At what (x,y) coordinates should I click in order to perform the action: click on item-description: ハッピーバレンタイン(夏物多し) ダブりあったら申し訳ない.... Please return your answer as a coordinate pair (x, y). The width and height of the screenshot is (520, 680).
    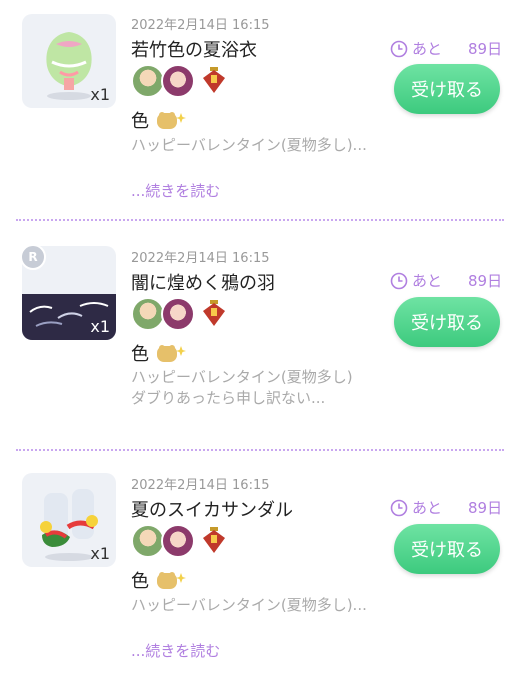
    Looking at the image, I should click on (242, 387).